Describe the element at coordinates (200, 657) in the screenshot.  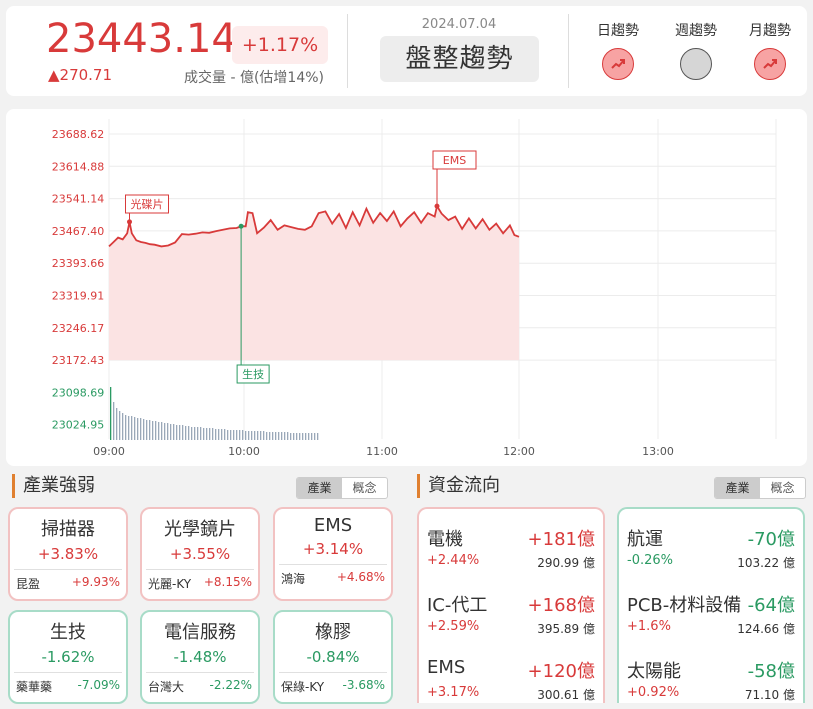
I see `industry-card: 電信服務 -1.48% 台灣大 -2.22%` at that location.